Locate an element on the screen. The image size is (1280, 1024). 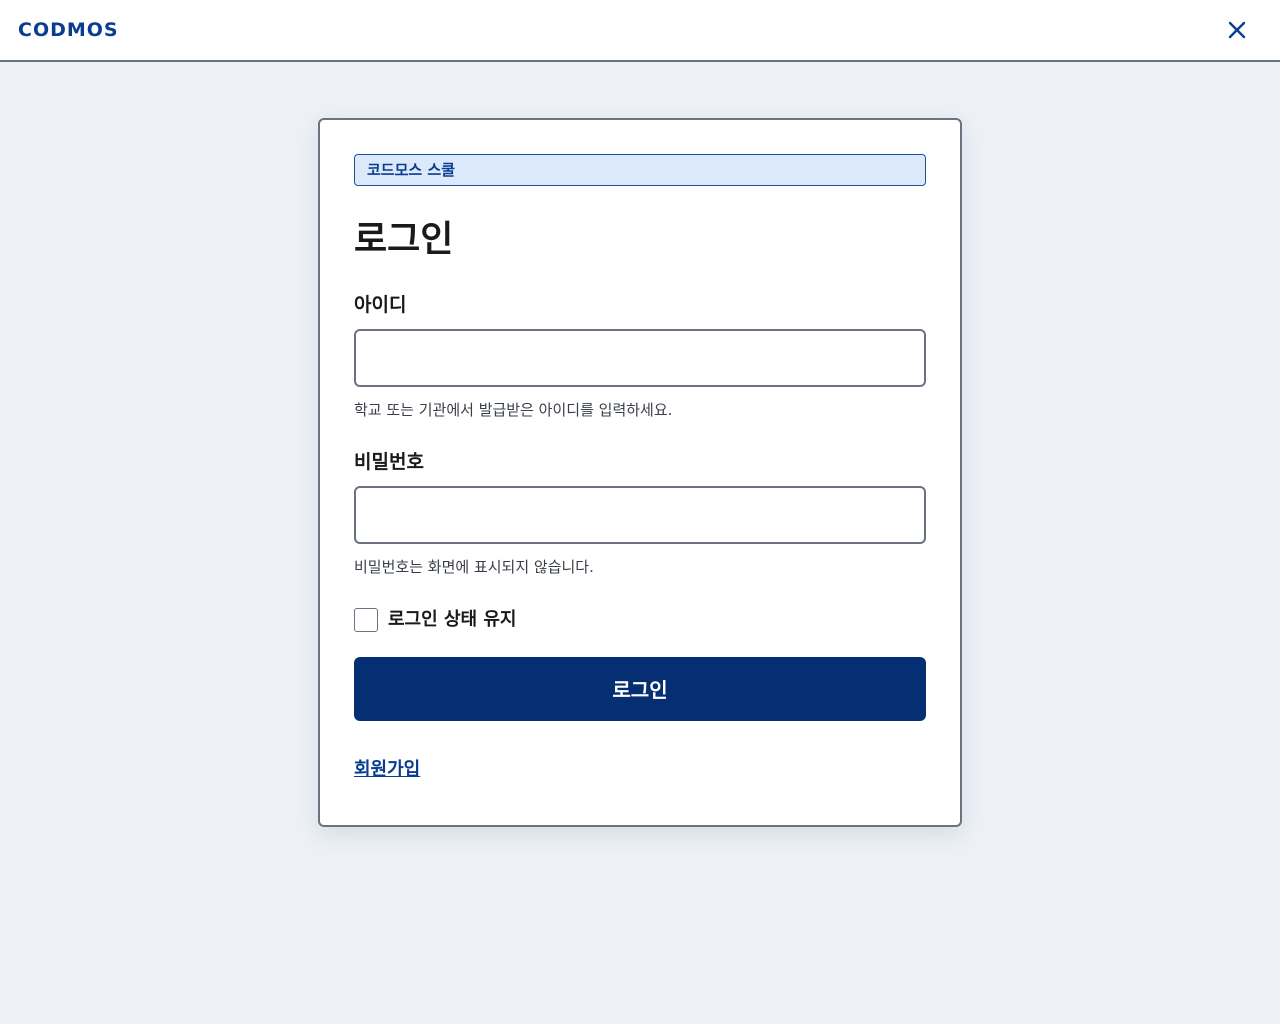
remember-me-checkbox is located at coordinates (366, 620).